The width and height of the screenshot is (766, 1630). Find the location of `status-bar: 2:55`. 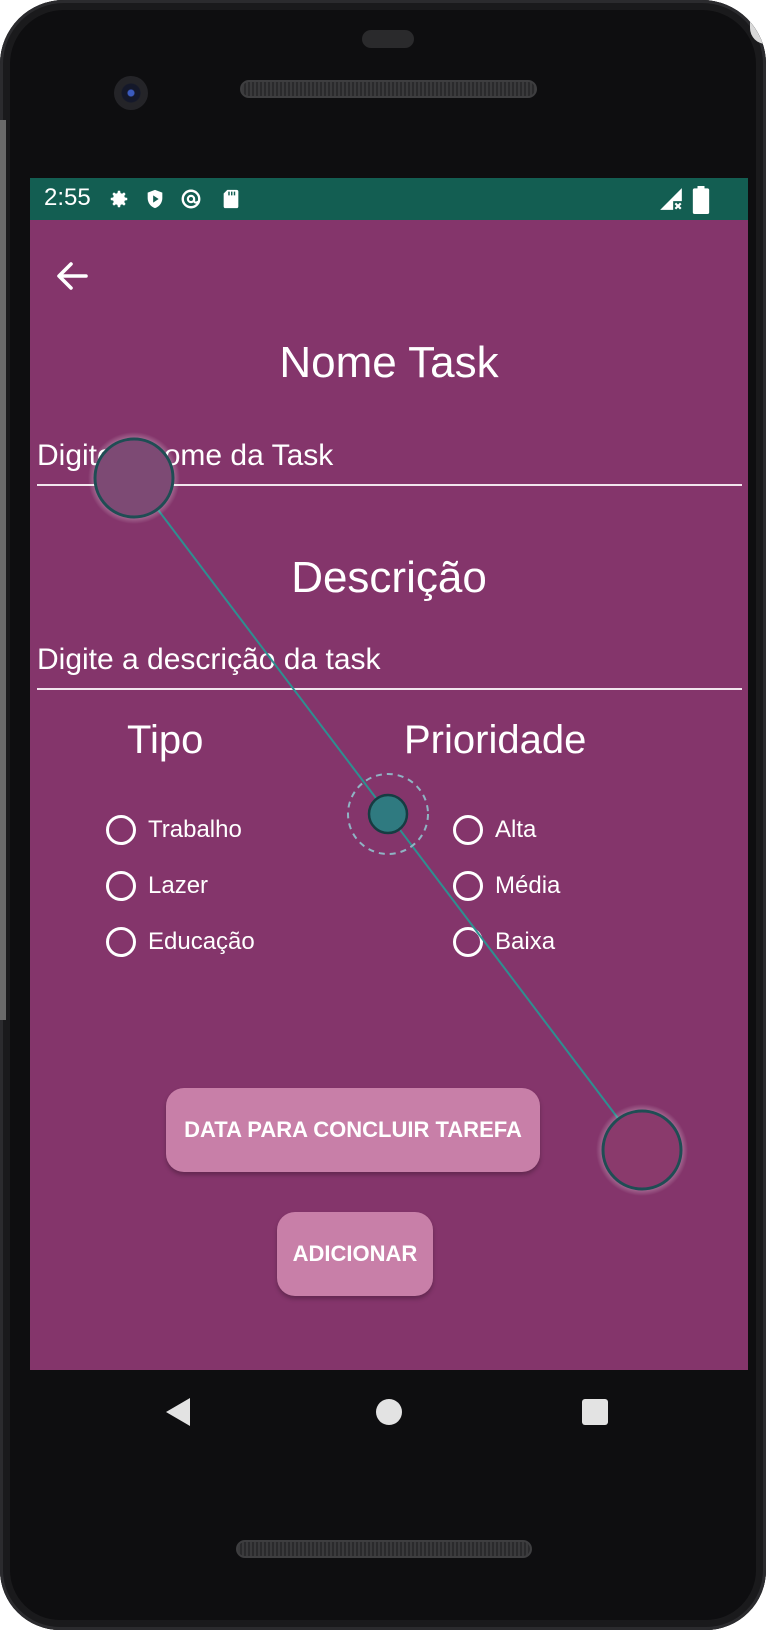

status-bar: 2:55 is located at coordinates (389, 199).